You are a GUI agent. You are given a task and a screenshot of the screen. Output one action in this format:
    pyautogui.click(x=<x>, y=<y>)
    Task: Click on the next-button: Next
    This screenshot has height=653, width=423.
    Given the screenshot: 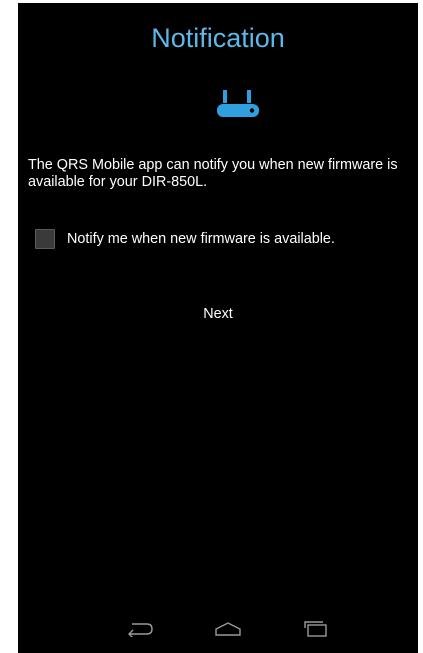 What is the action you would take?
    pyautogui.click(x=218, y=314)
    